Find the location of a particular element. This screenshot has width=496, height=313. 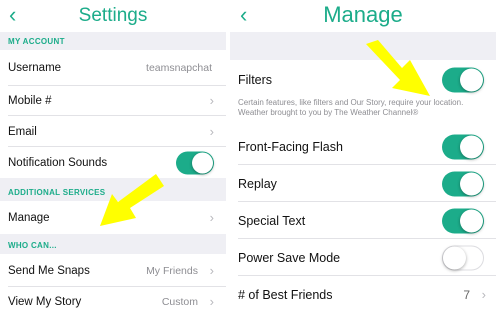

page-title: Settings is located at coordinates (113, 15).